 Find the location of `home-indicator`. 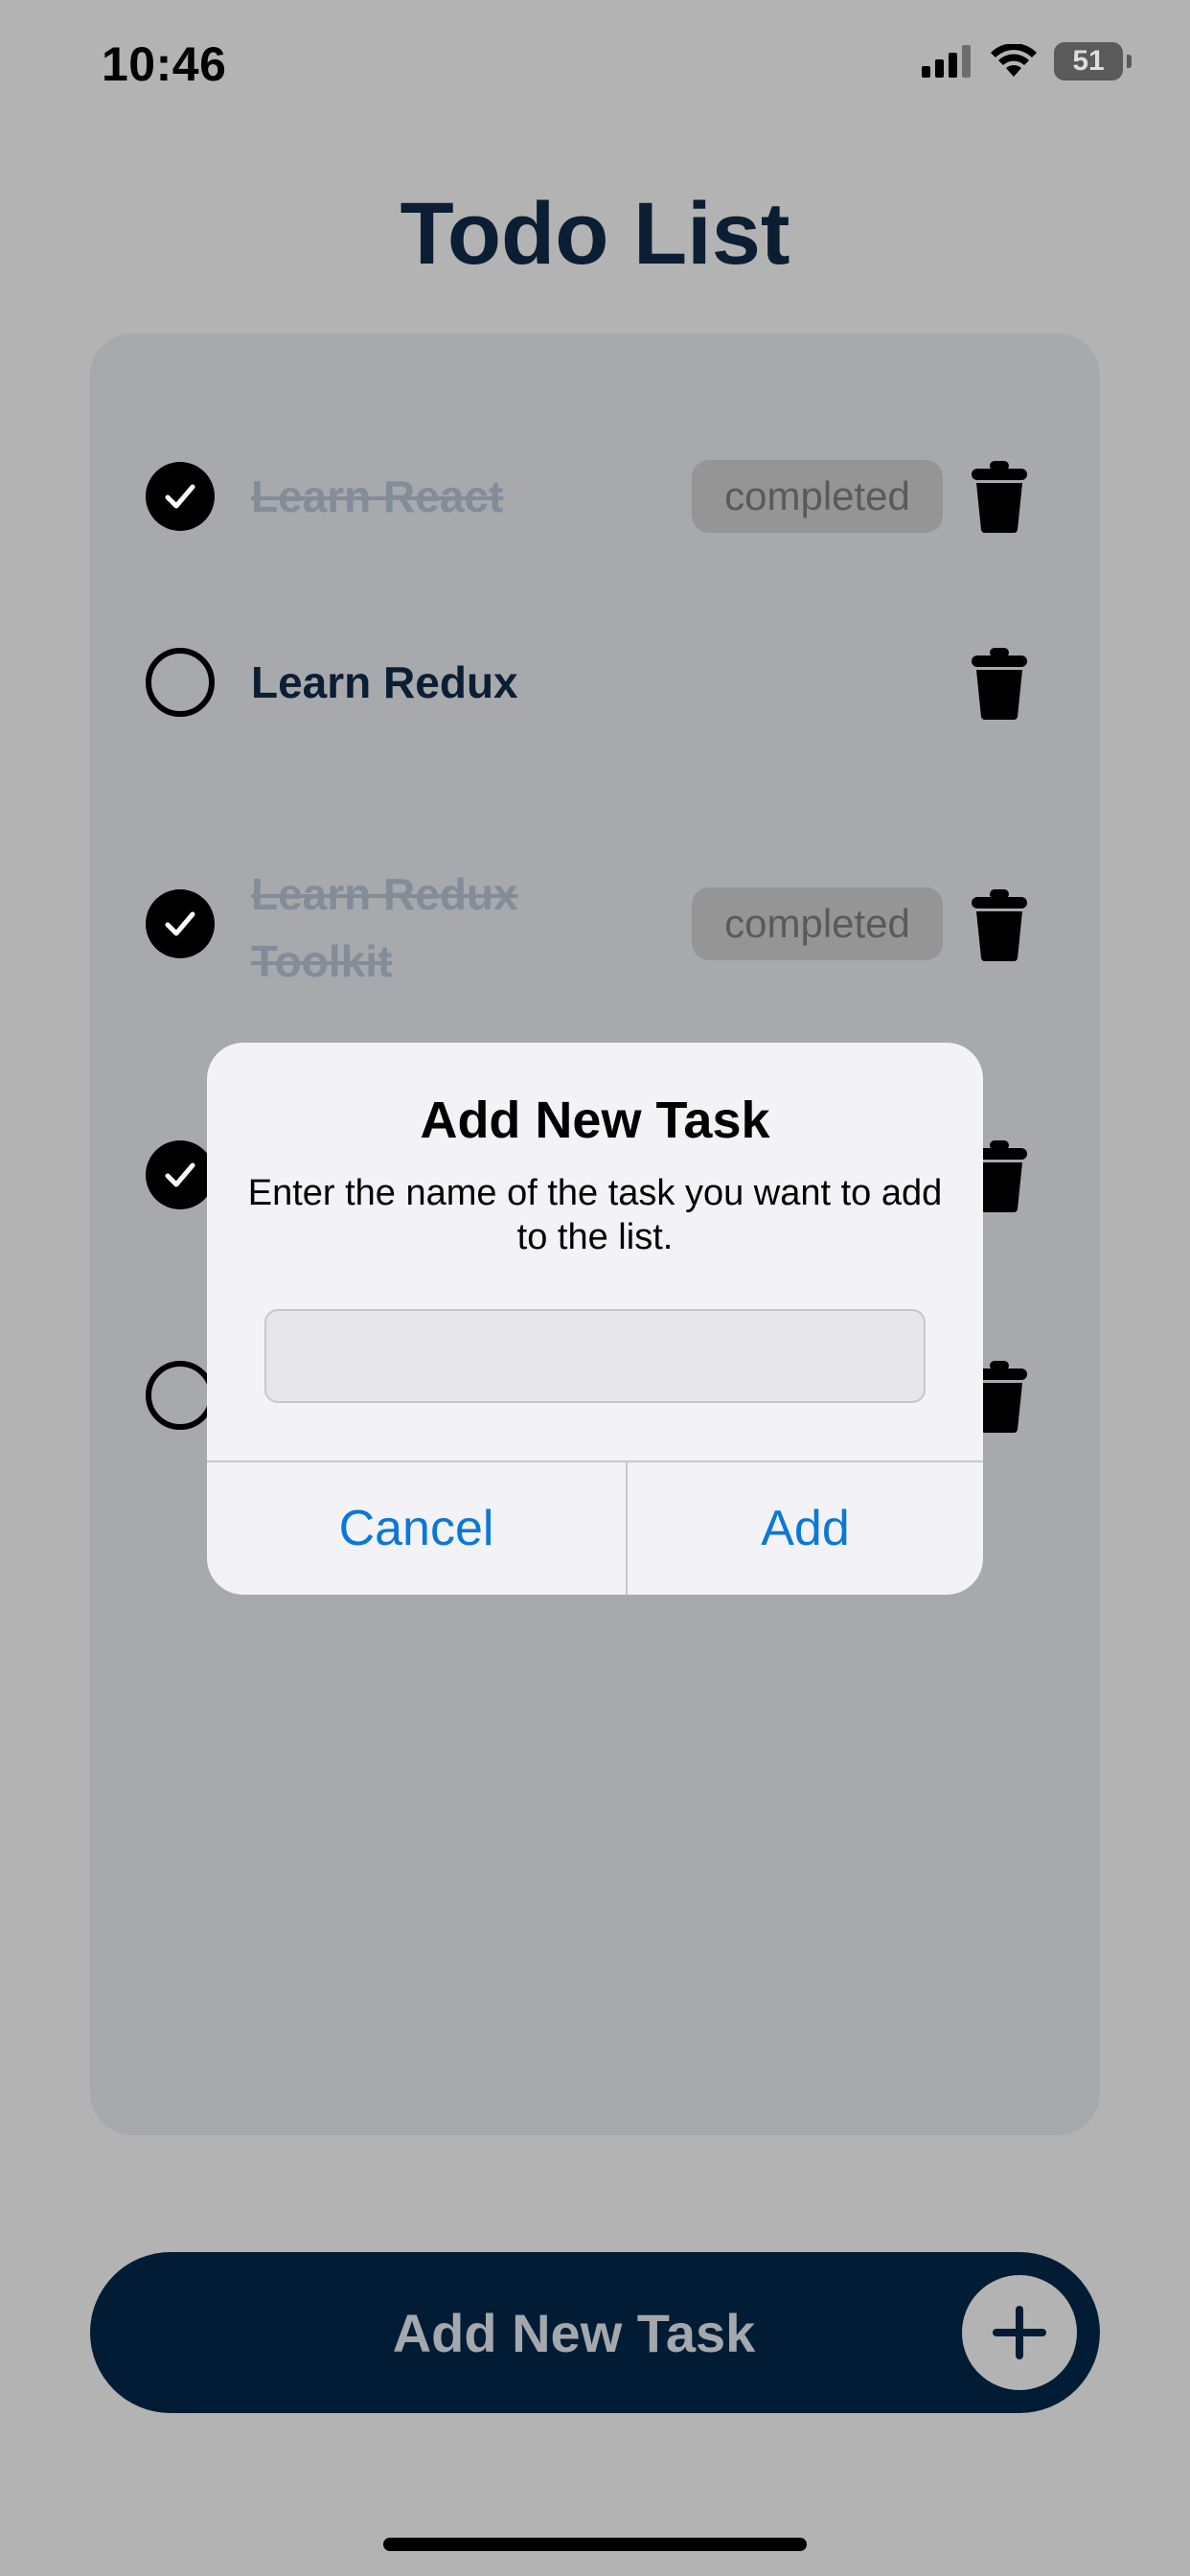

home-indicator is located at coordinates (595, 2544).